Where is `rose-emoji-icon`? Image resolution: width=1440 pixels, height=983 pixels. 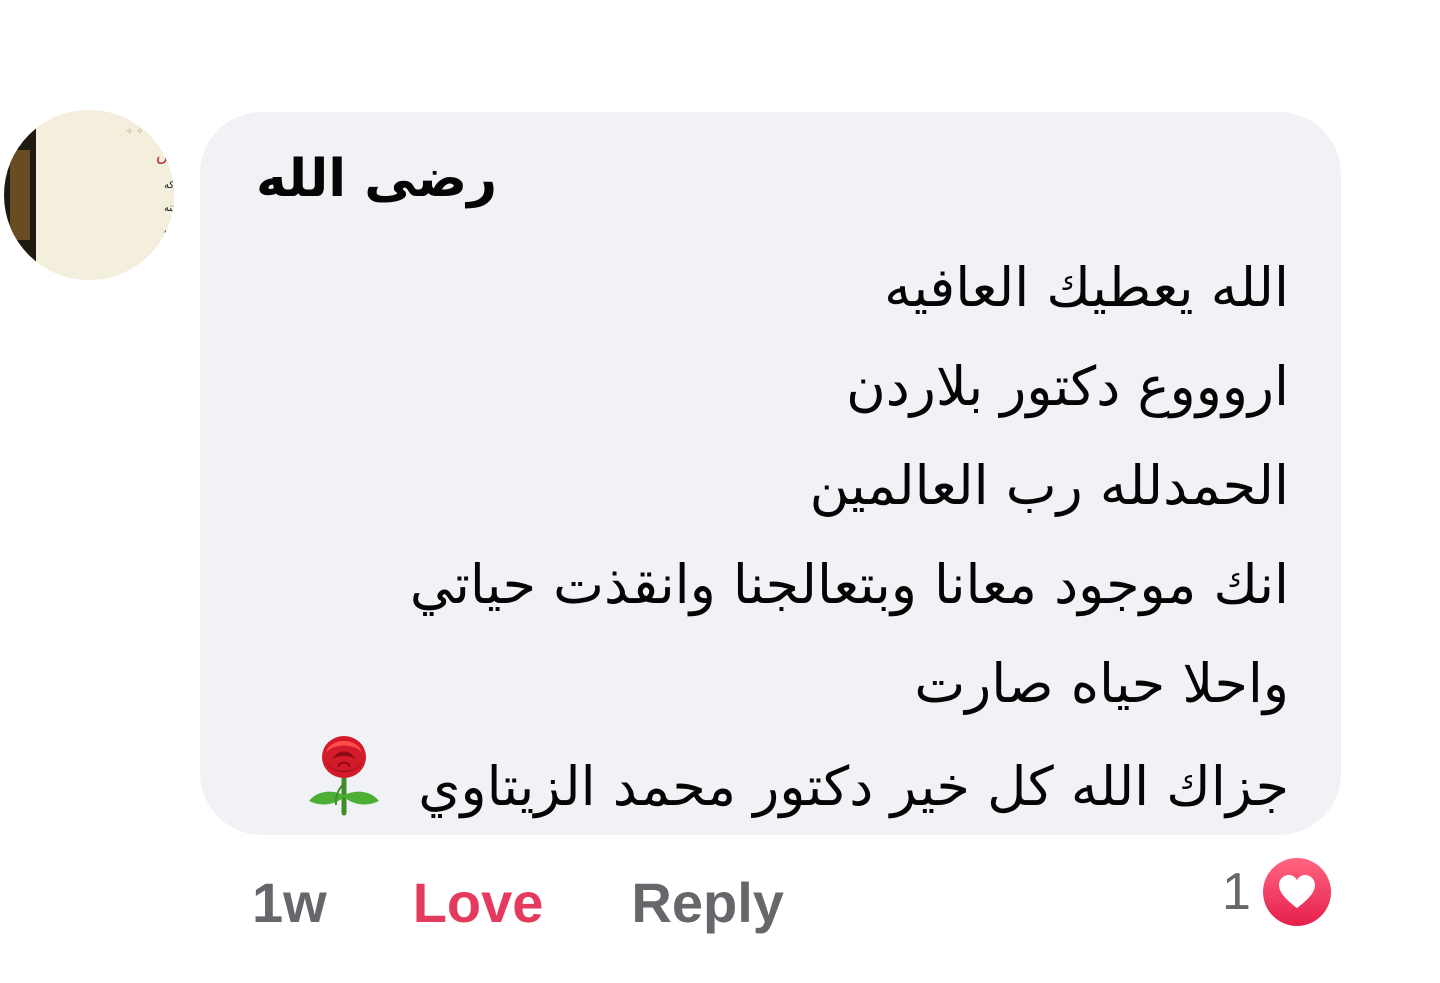
rose-emoji-icon is located at coordinates (344, 790).